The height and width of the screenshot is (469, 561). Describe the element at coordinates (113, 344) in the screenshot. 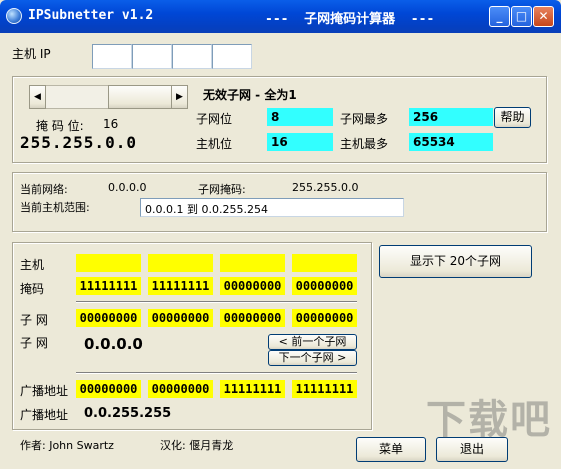

I see `subnet-ip-value: 0.0.0.0` at that location.